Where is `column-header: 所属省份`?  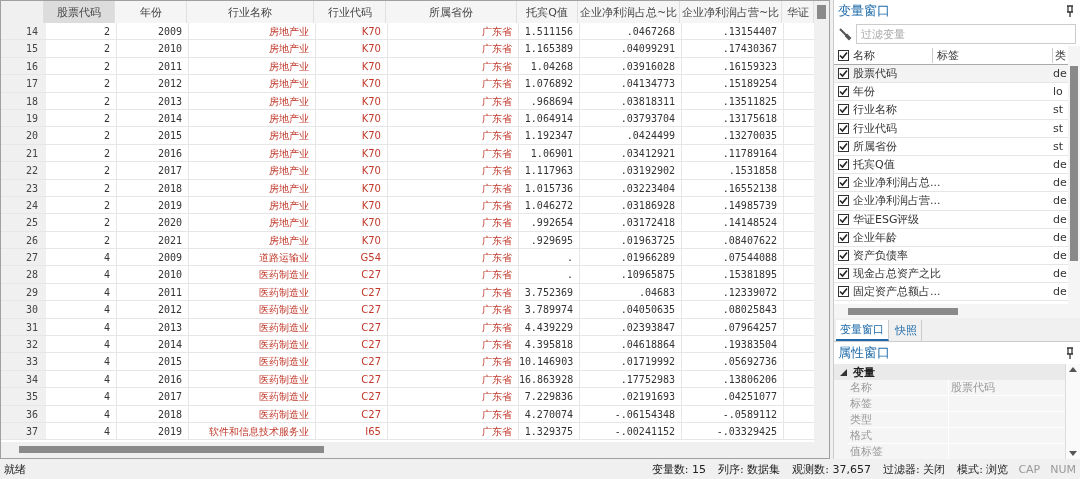
column-header: 所属省份 is located at coordinates (451, 12).